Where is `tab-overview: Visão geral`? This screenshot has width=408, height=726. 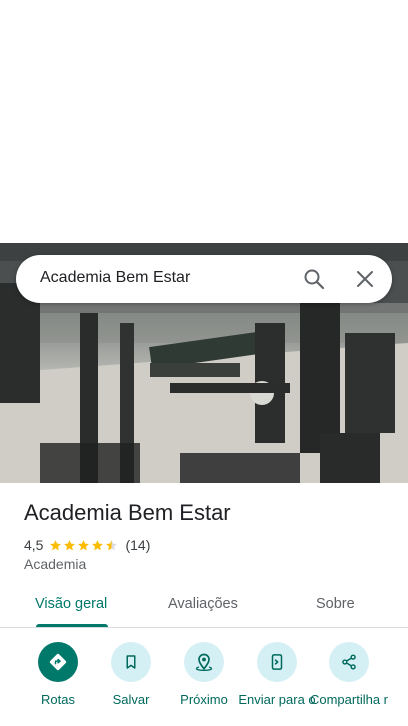 tab-overview: Visão geral is located at coordinates (71, 604).